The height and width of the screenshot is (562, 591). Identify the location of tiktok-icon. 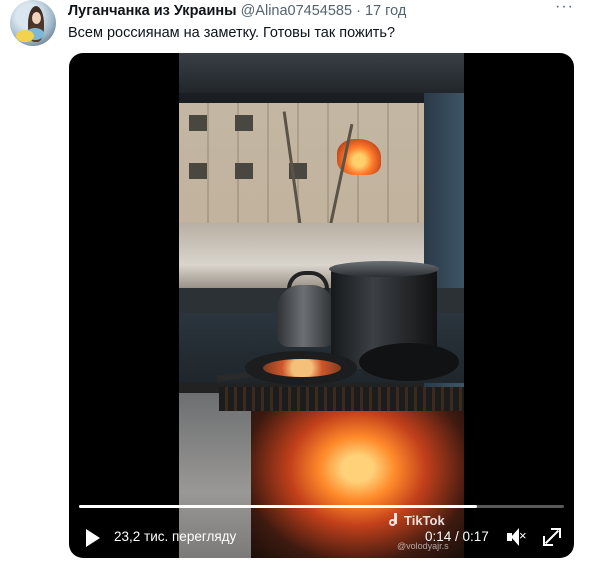
(395, 520).